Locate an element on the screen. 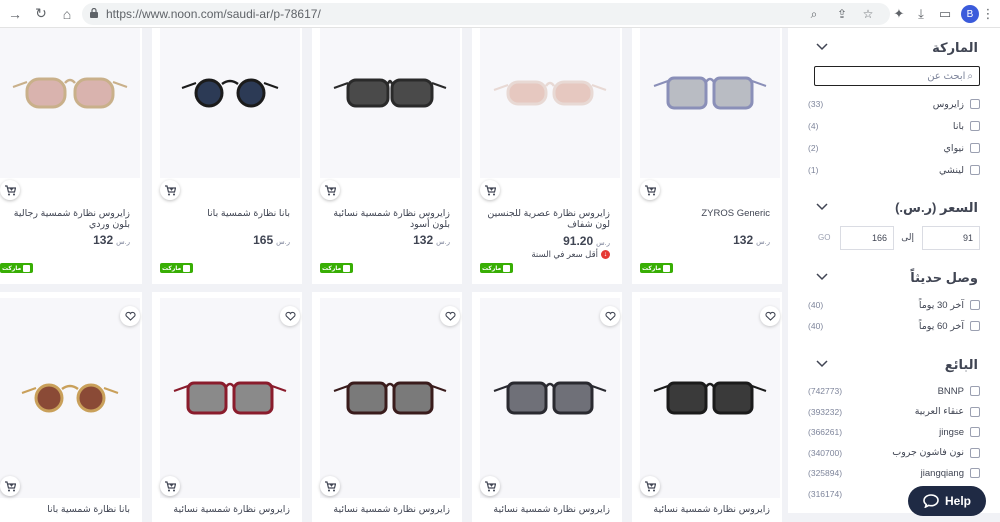 Image resolution: width=1000 pixels, height=522 pixels. product-card: ZYROS Generic ر.س 132 ماركت is located at coordinates (707, 156).